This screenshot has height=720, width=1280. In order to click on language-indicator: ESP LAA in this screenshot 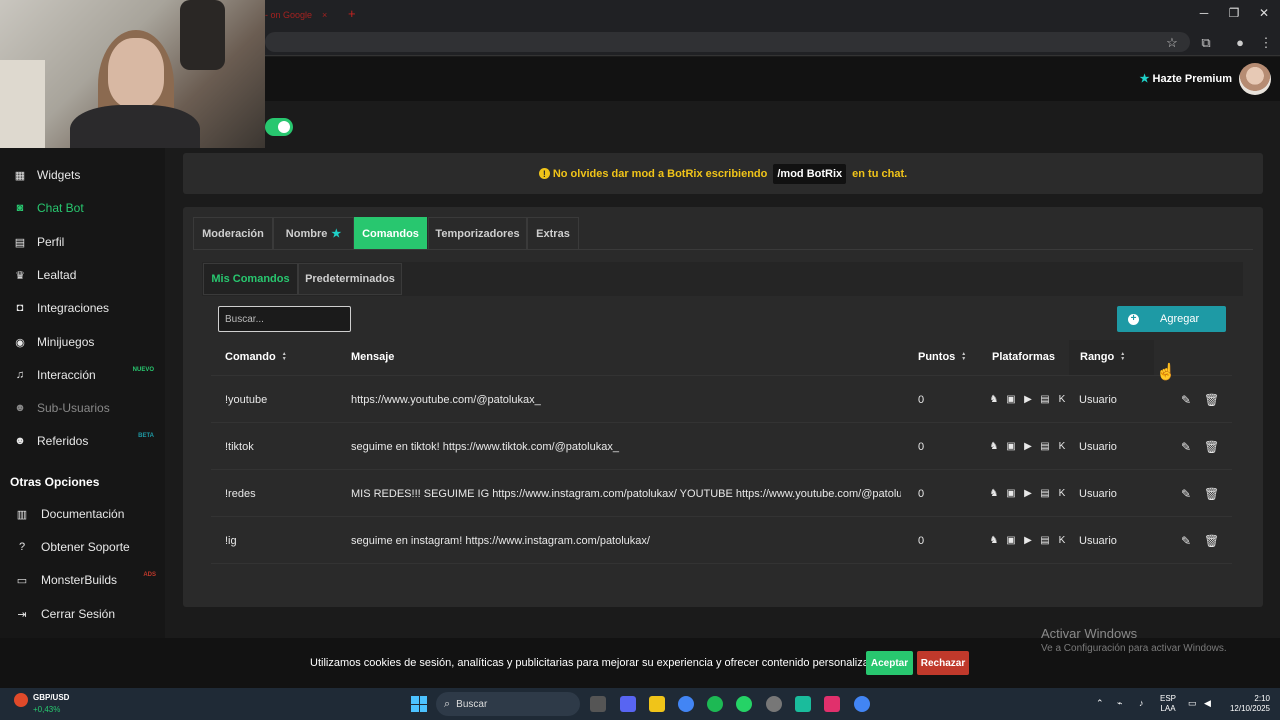, I will do `click(1168, 704)`.